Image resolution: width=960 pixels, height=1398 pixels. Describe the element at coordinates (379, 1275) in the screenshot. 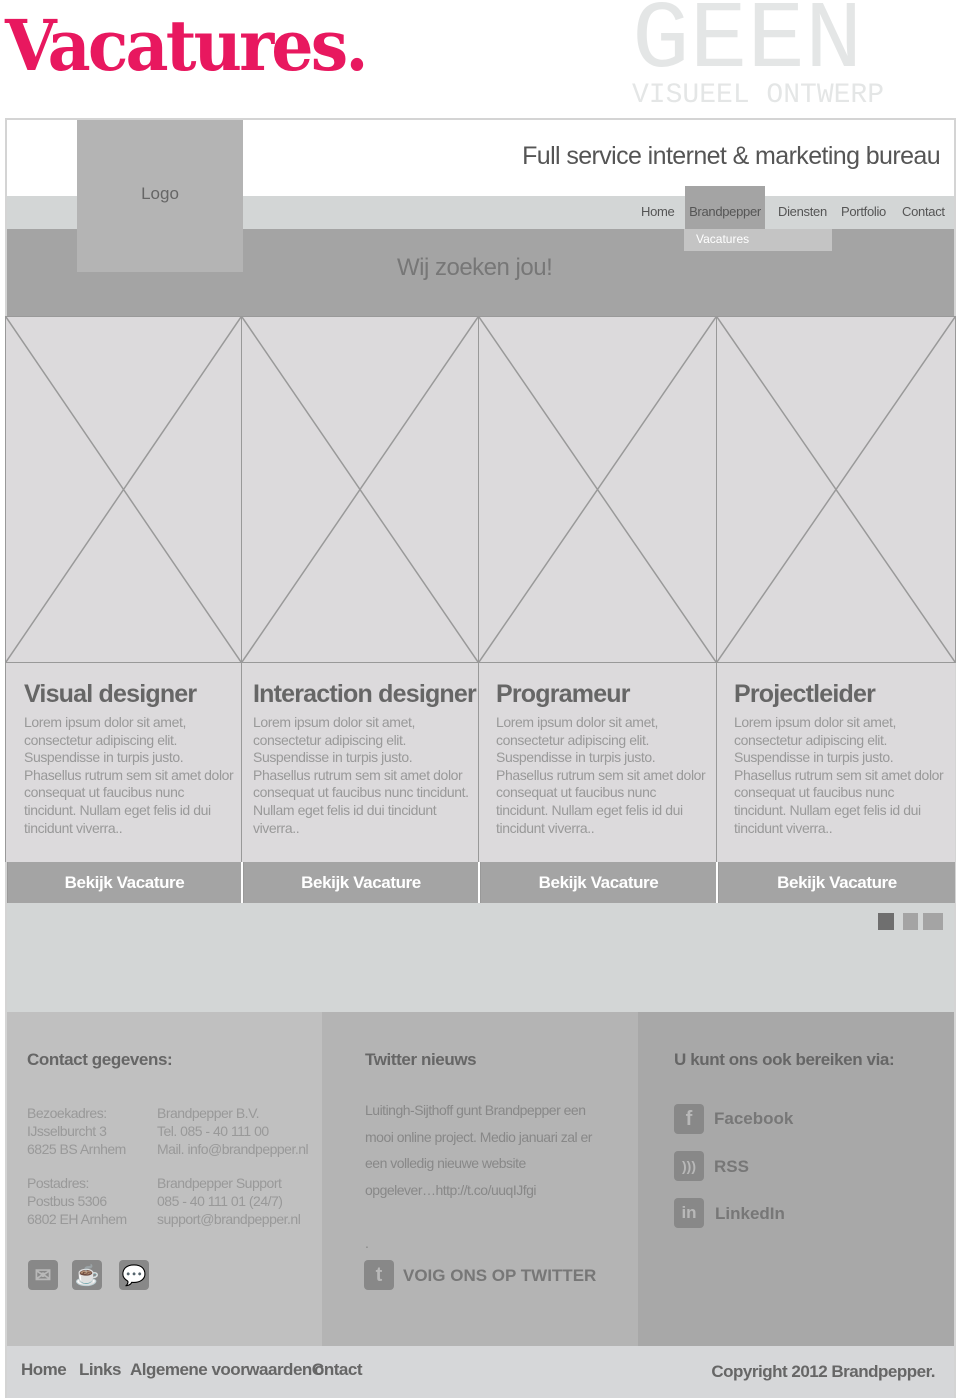

I see `twitter-icon: t` at that location.